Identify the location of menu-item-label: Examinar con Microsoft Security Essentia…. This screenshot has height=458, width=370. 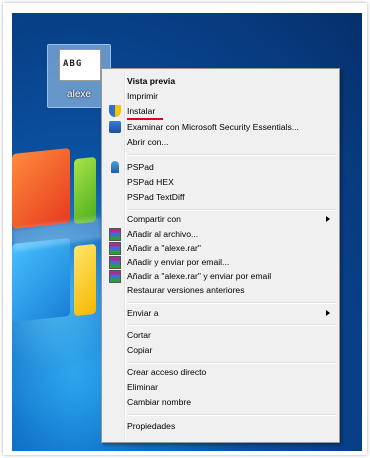
(213, 127).